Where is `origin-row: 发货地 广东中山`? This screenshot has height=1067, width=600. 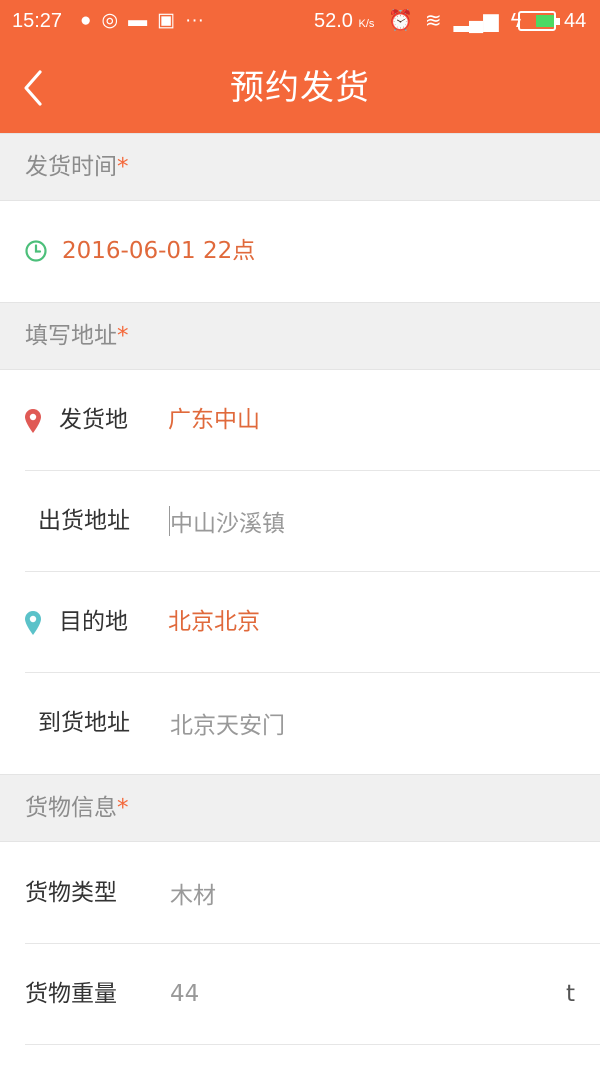
origin-row: 发货地 广东中山 is located at coordinates (300, 420).